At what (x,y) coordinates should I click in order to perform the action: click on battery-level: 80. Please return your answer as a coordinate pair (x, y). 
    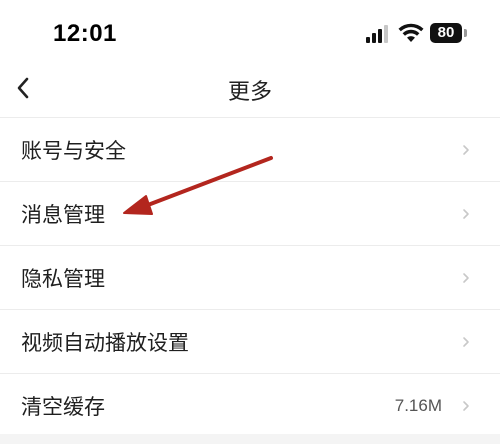
    Looking at the image, I should click on (446, 33).